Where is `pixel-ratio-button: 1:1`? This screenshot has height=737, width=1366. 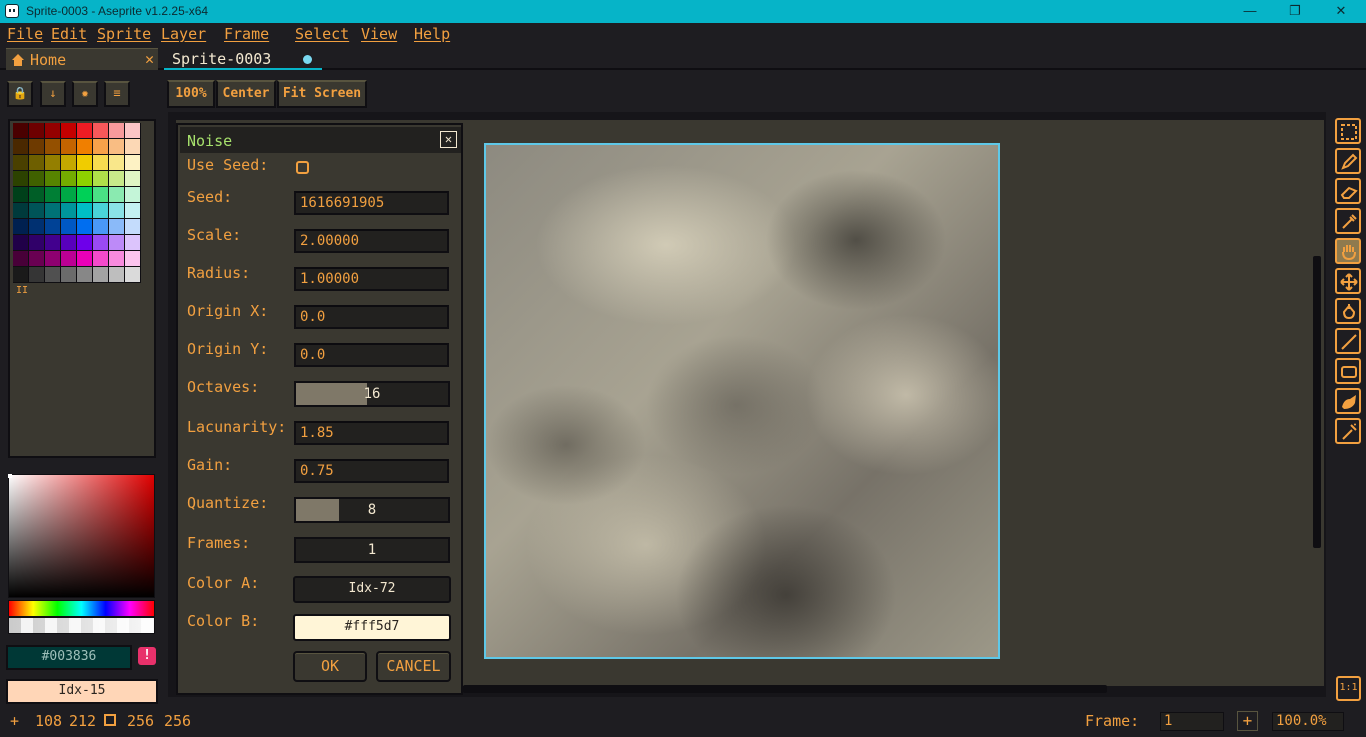 pixel-ratio-button: 1:1 is located at coordinates (1348, 688).